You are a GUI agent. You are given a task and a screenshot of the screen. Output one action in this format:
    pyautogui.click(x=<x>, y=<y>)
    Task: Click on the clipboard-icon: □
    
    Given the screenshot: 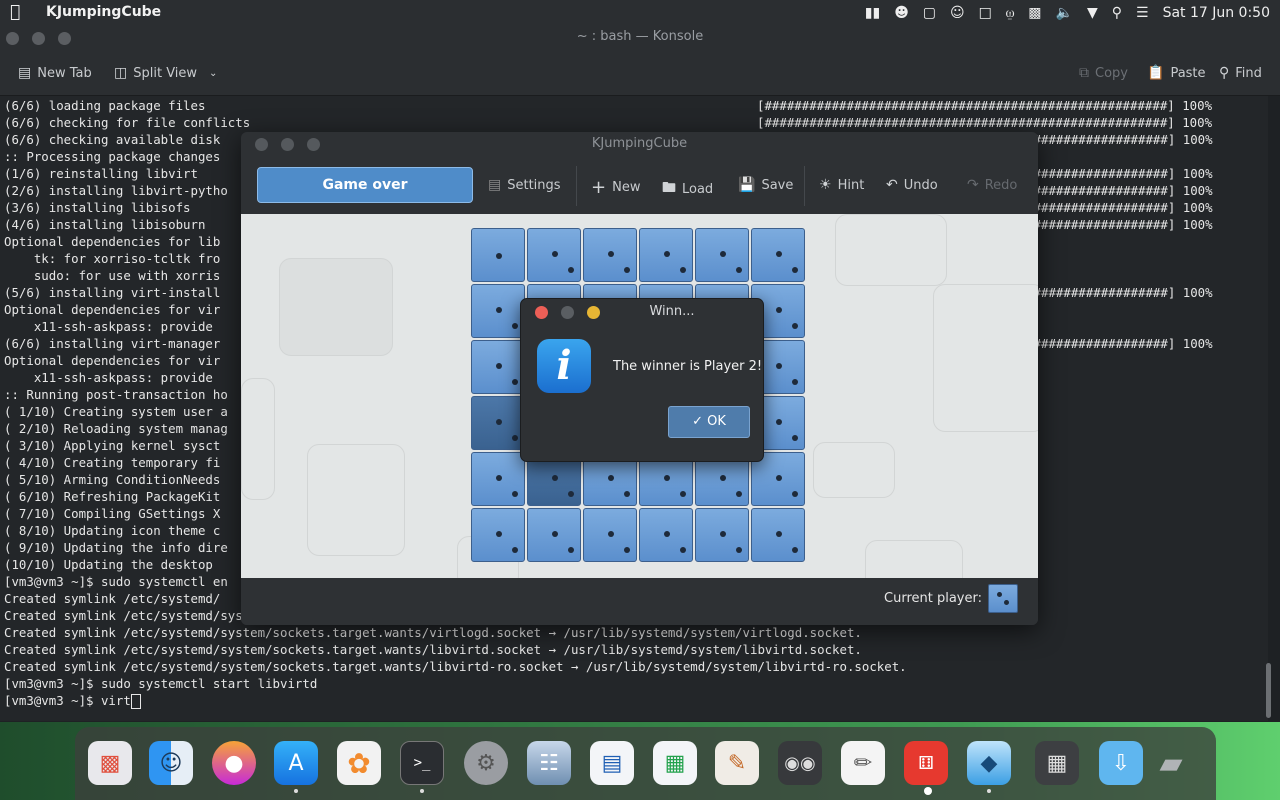 What is the action you would take?
    pyautogui.click(x=985, y=13)
    